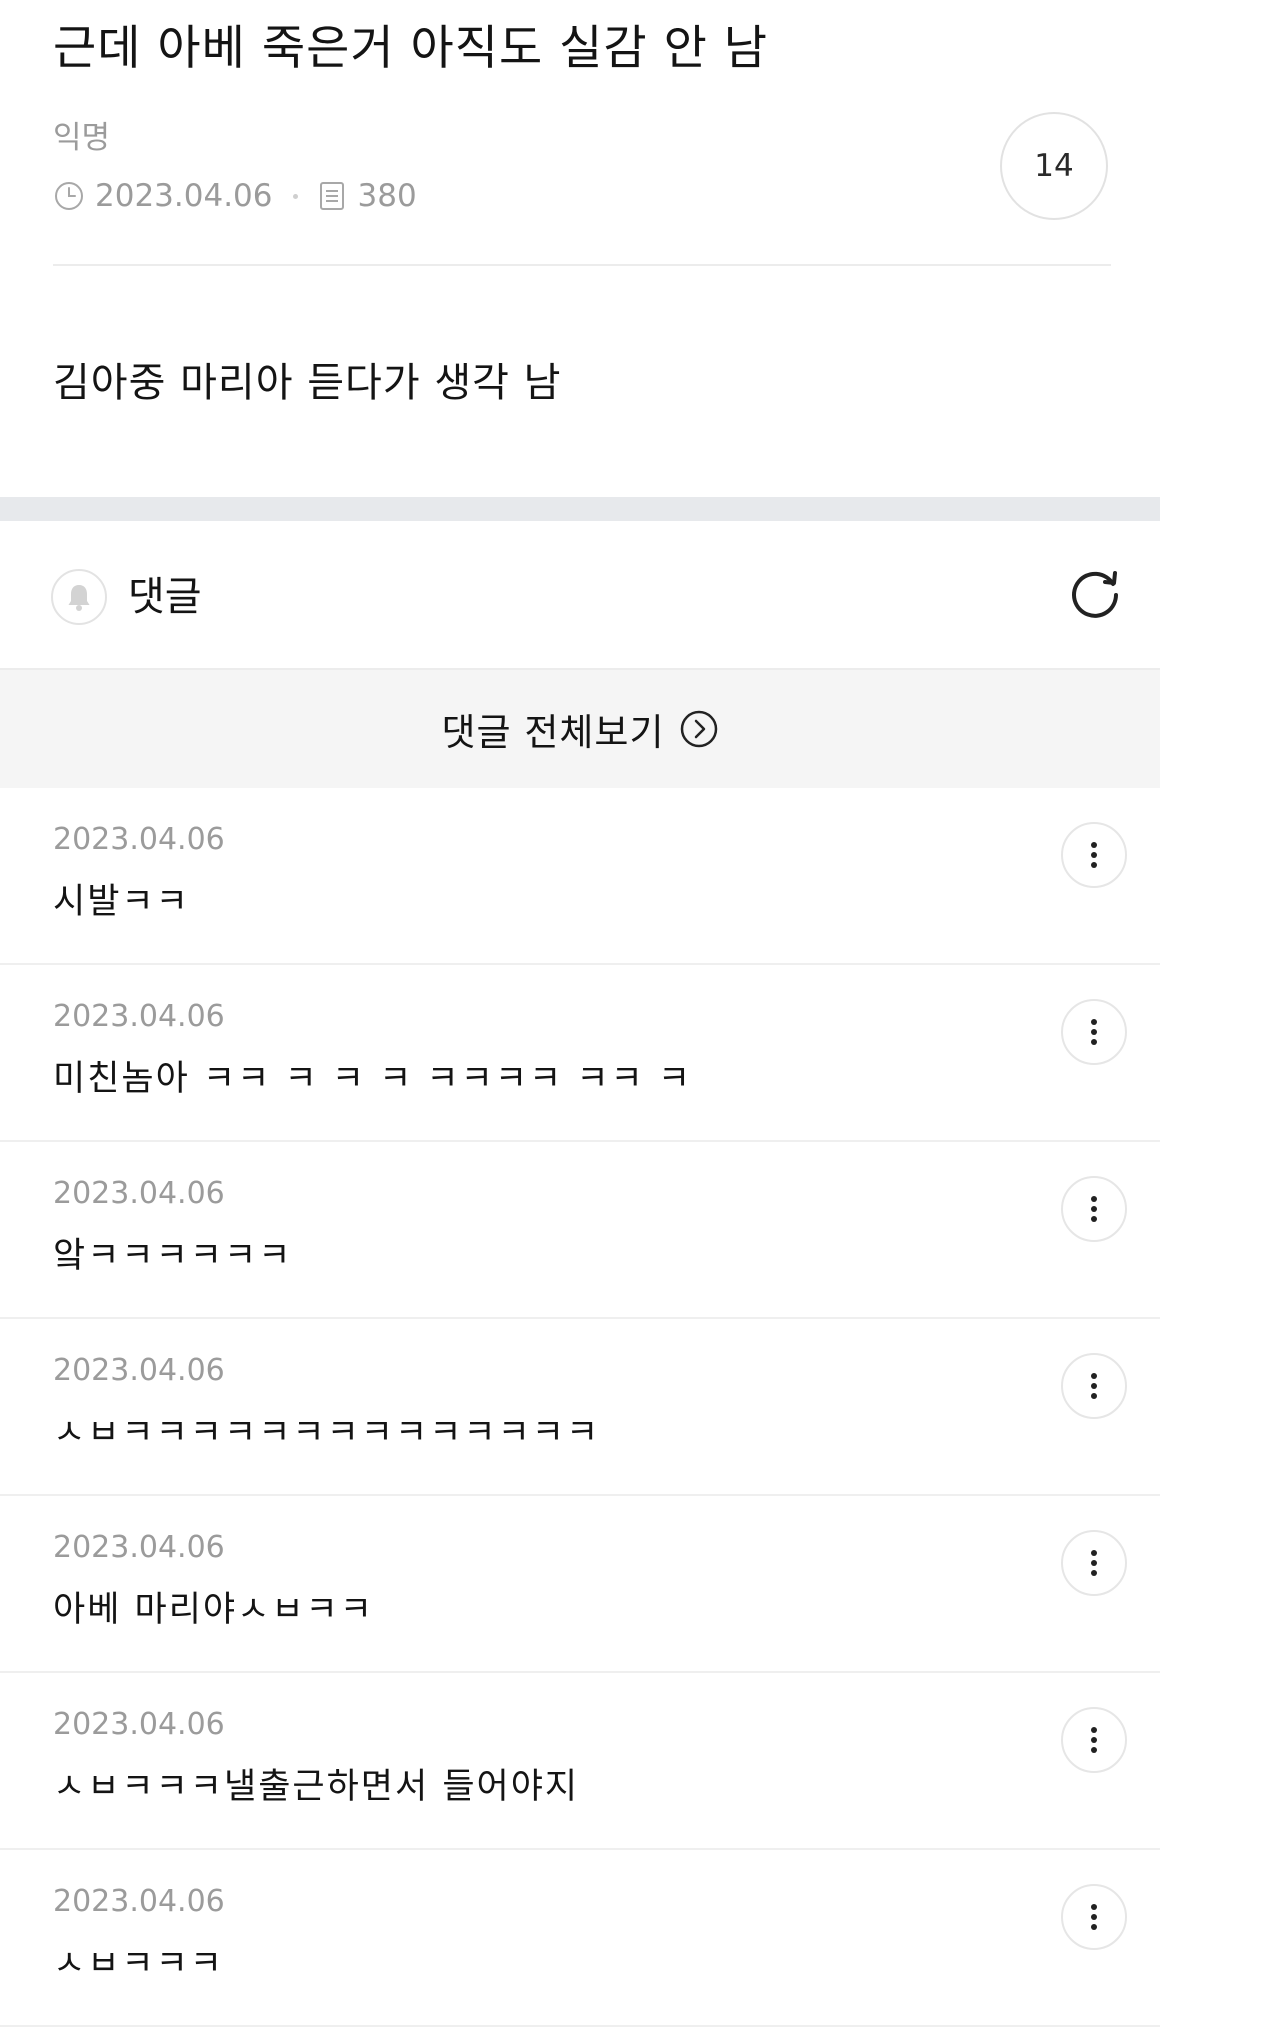 This screenshot has width=1280, height=2034. What do you see at coordinates (307, 383) in the screenshot?
I see `post-body: 김아중 마리아 듣다가 생각 남` at bounding box center [307, 383].